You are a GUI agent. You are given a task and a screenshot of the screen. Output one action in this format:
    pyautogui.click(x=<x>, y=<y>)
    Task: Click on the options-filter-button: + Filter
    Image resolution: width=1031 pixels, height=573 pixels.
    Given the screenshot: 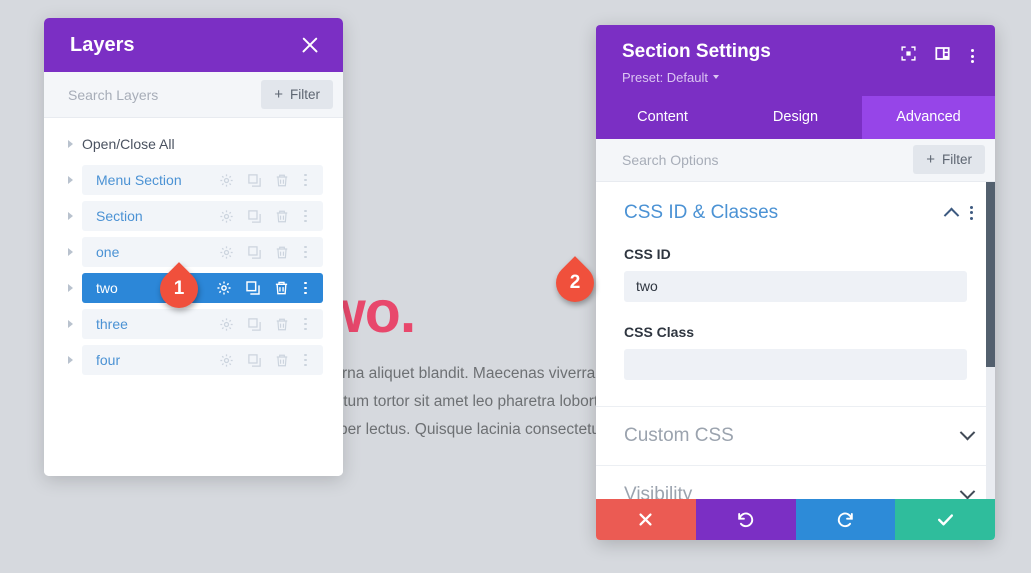 What is the action you would take?
    pyautogui.click(x=949, y=160)
    